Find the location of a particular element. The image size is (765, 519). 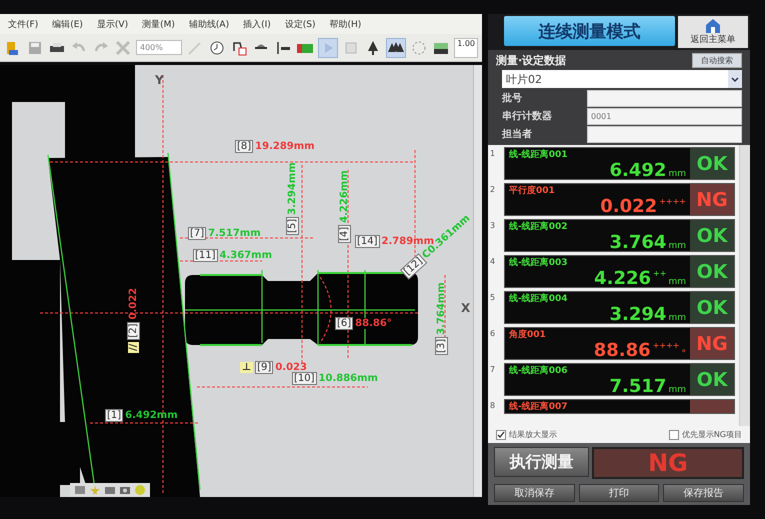

auto-search-button: 自动搜索 is located at coordinates (717, 60).